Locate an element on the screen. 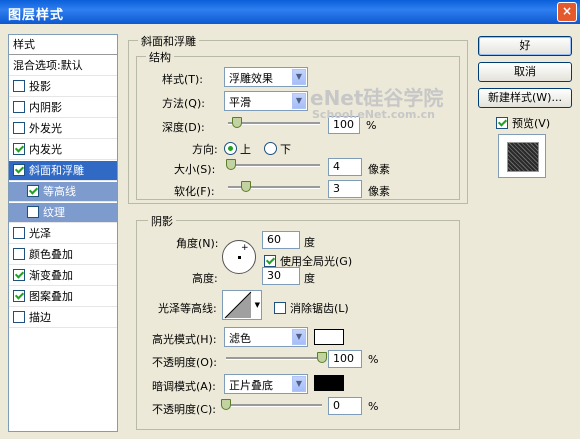  direction-down-label: 下 is located at coordinates (285, 149).